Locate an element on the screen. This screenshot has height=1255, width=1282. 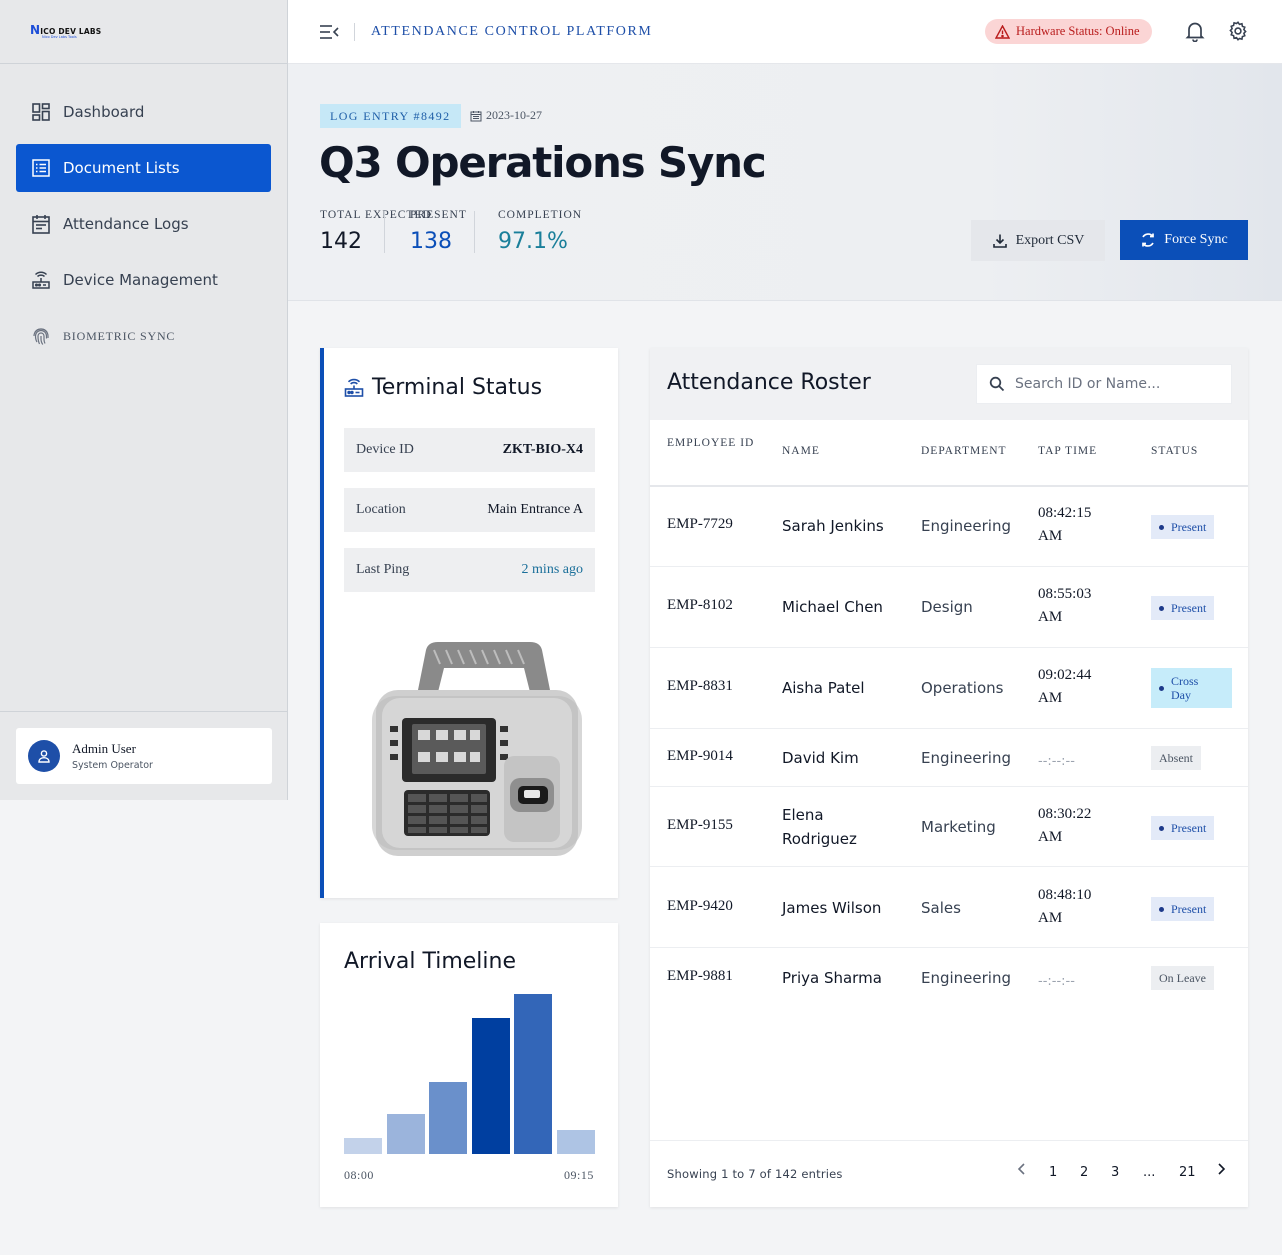
column-header-status: STATUS is located at coordinates (1174, 451).